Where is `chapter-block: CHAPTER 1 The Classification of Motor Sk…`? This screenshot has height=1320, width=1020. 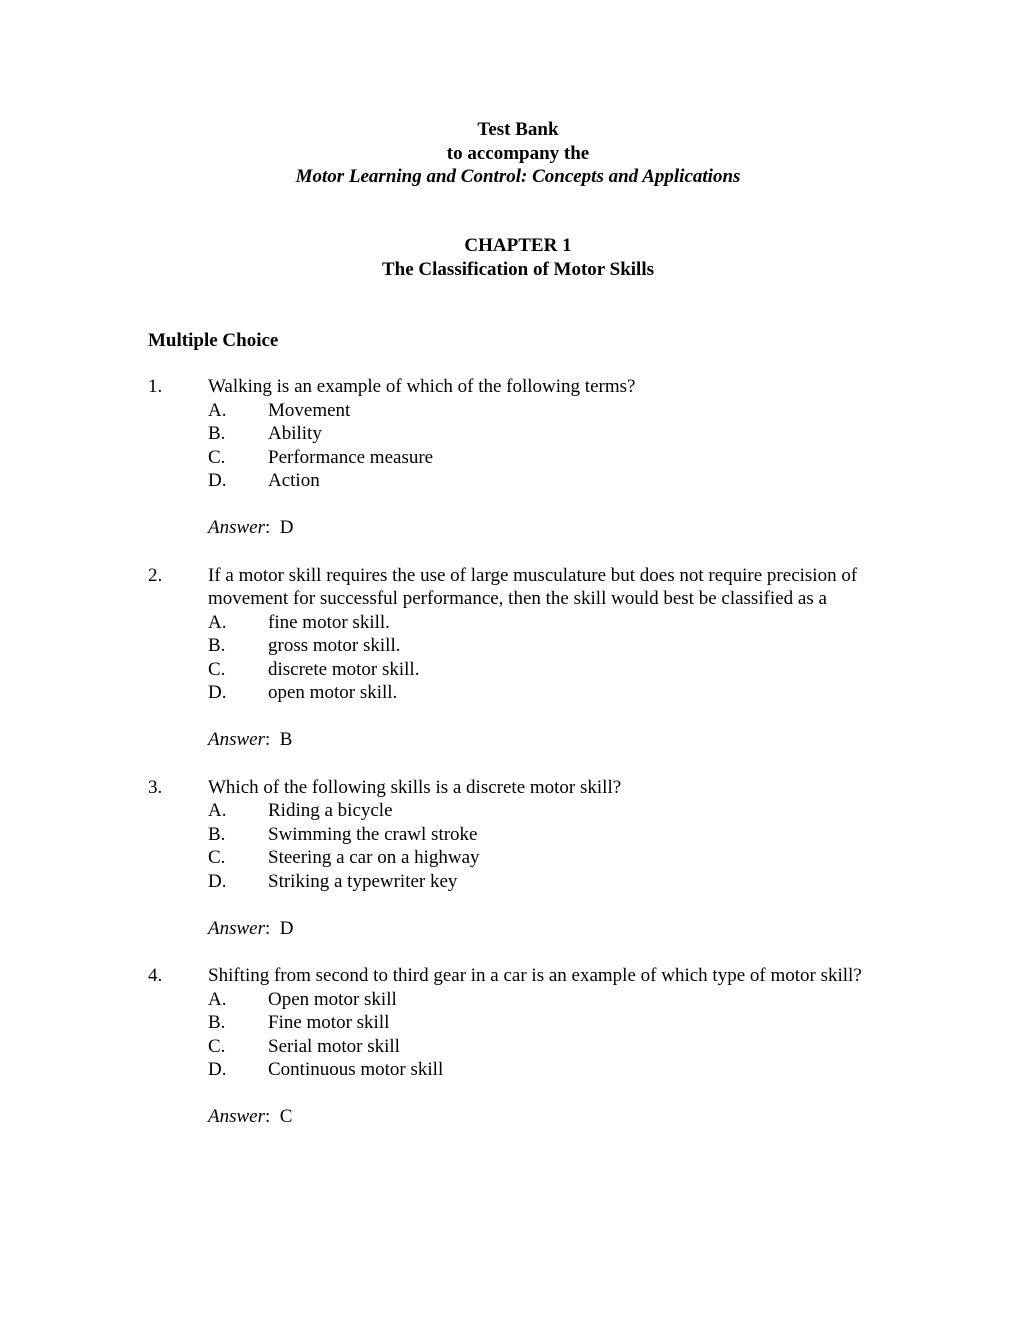
chapter-block: CHAPTER 1 The Classification of Motor Sk… is located at coordinates (518, 257).